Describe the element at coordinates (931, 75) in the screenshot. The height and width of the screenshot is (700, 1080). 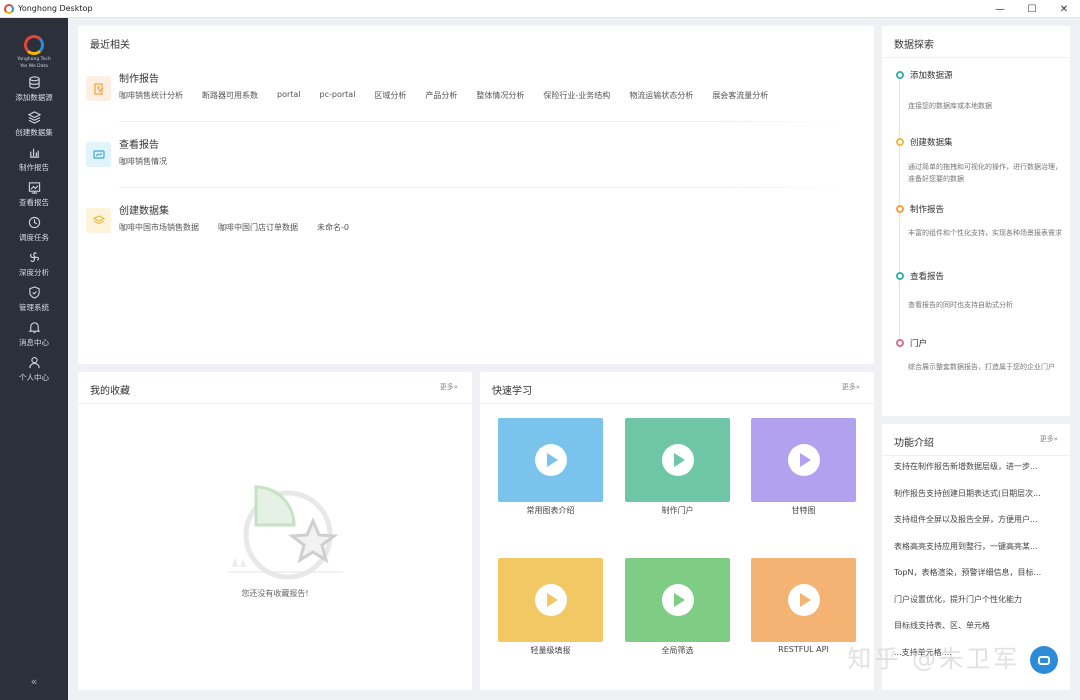
I see `step-title: 添加数据源` at that location.